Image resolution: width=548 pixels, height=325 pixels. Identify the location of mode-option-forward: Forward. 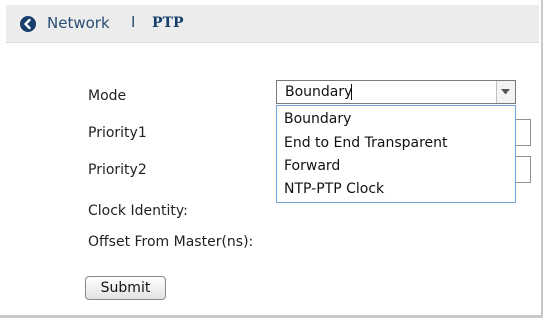
(312, 166).